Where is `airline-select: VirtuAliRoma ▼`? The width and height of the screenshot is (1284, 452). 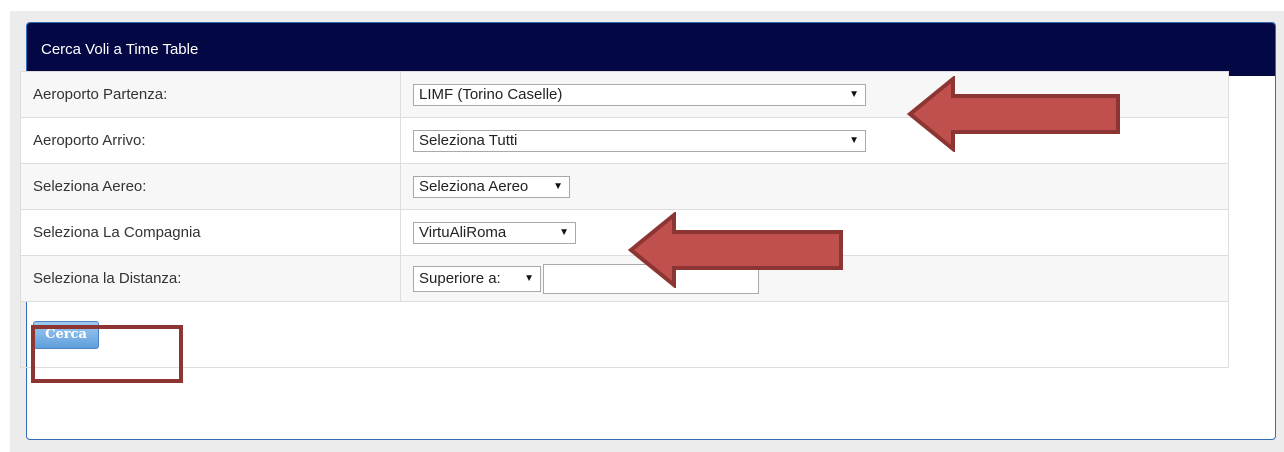 airline-select: VirtuAliRoma ▼ is located at coordinates (494, 232).